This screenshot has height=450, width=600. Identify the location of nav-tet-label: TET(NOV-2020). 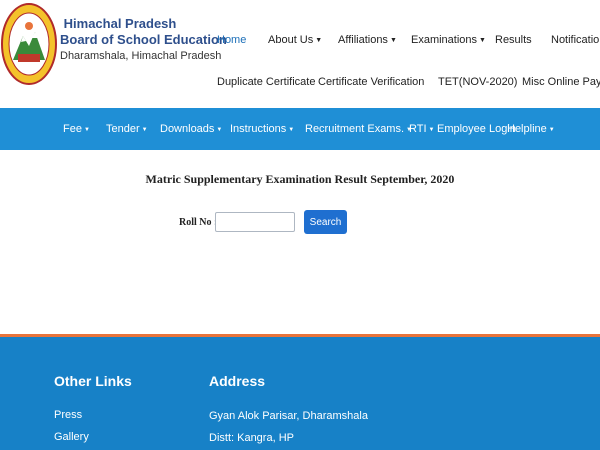
(478, 82).